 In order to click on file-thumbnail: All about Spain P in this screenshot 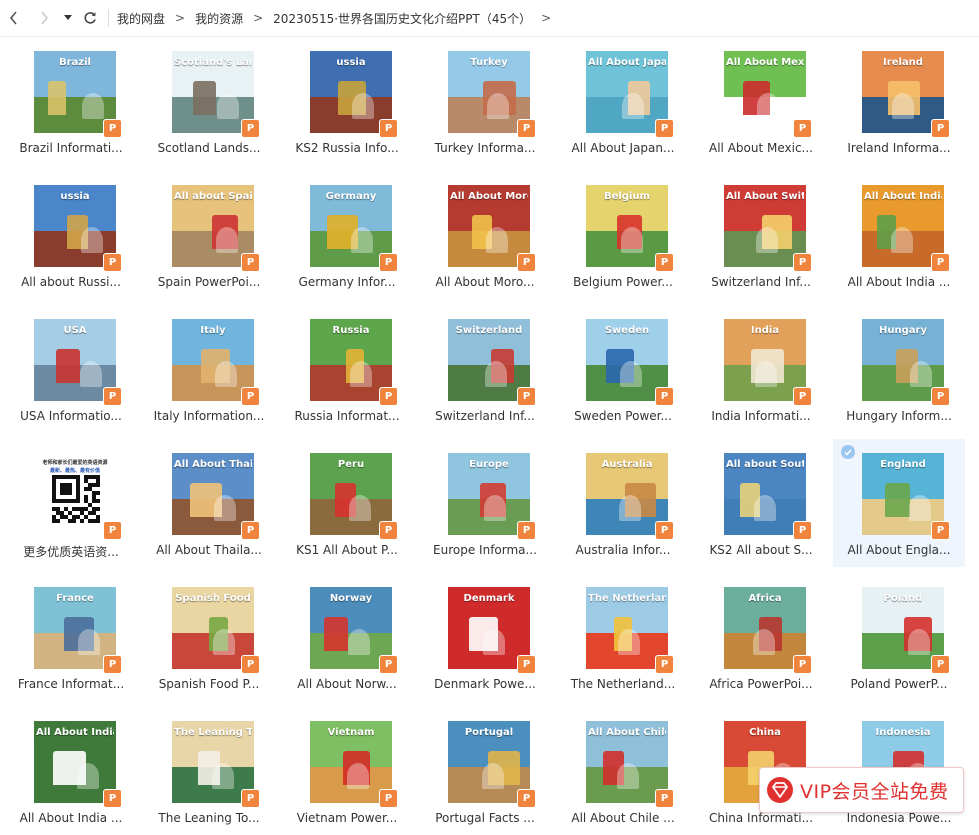, I will do `click(215, 228)`.